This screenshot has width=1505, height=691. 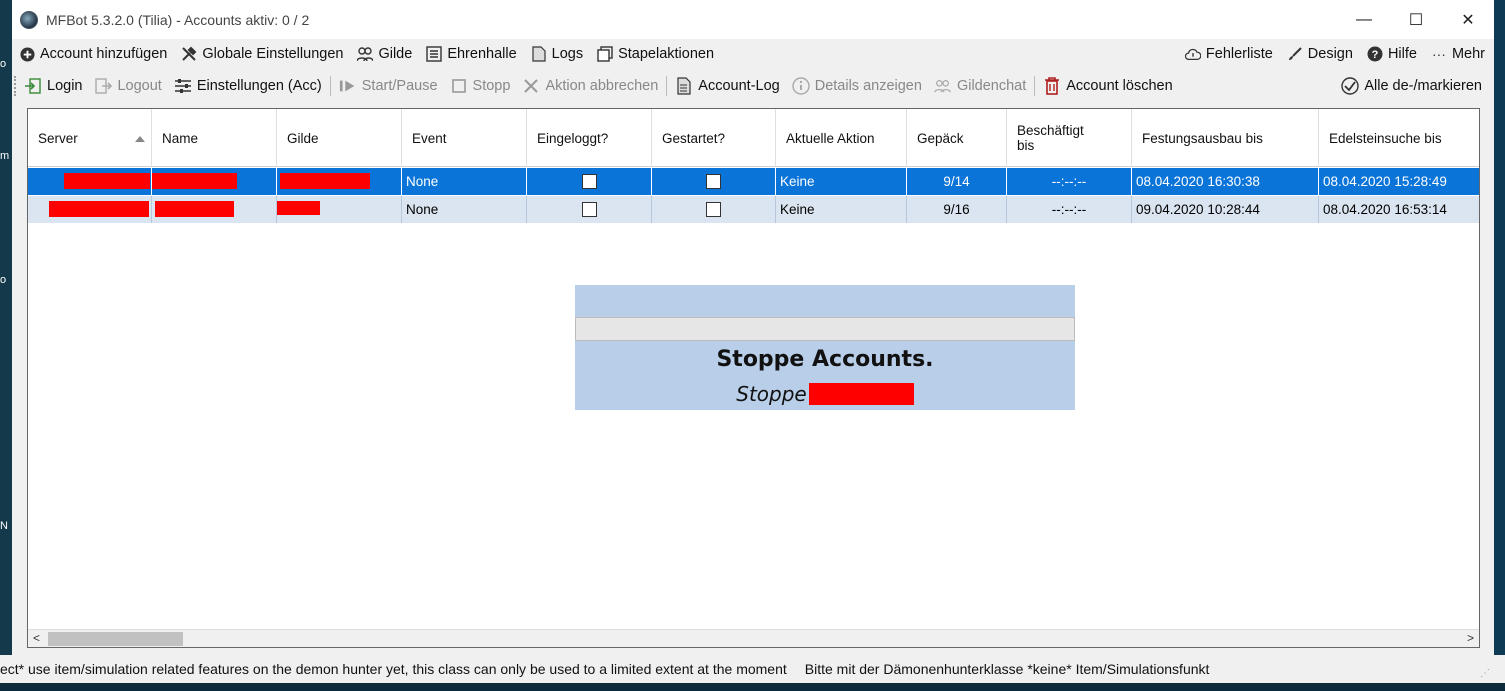 I want to click on column-header-started: Gestartet?, so click(x=714, y=138).